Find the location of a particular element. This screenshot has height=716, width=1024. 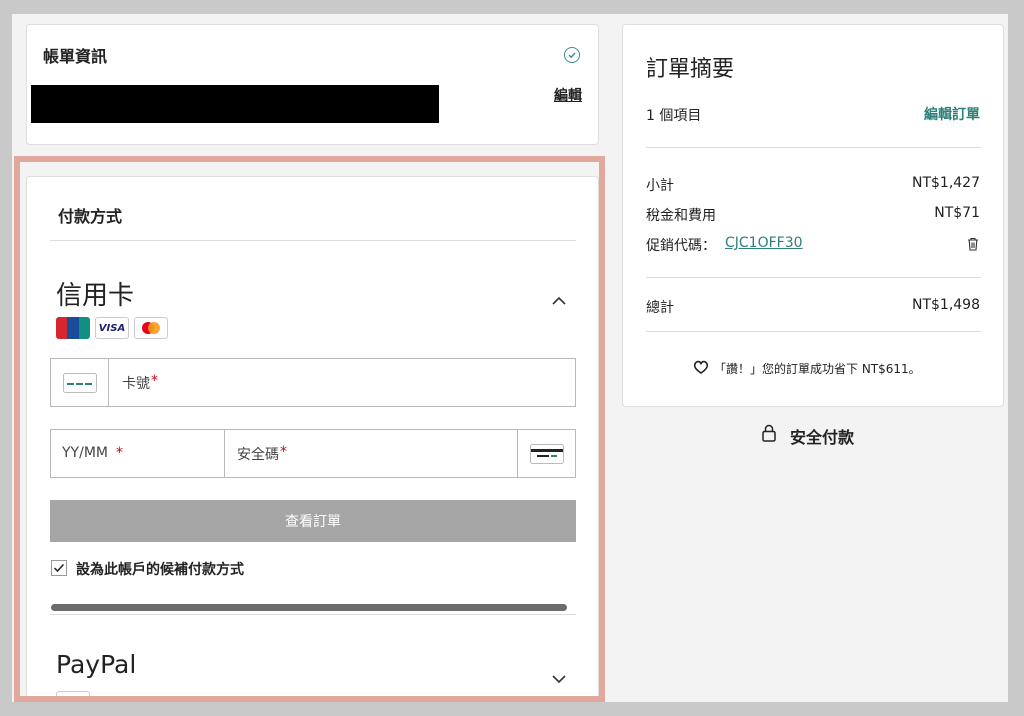

billing-info-card: 帳單資訊 編輯 is located at coordinates (312, 84).